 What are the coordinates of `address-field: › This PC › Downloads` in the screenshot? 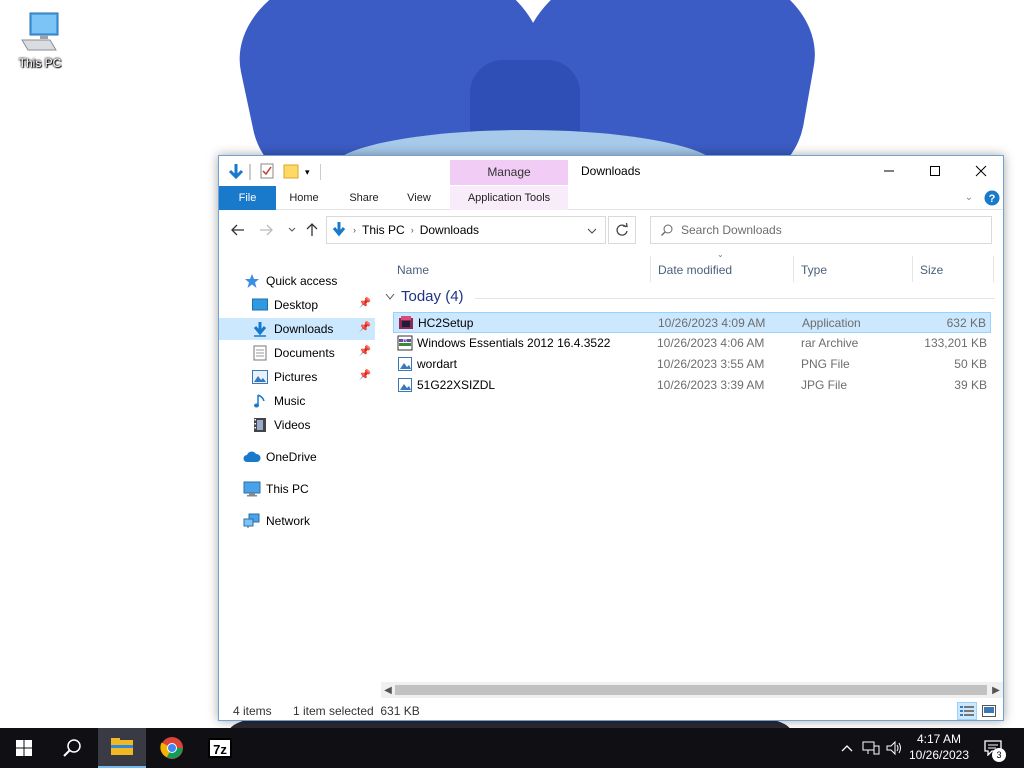 It's located at (466, 230).